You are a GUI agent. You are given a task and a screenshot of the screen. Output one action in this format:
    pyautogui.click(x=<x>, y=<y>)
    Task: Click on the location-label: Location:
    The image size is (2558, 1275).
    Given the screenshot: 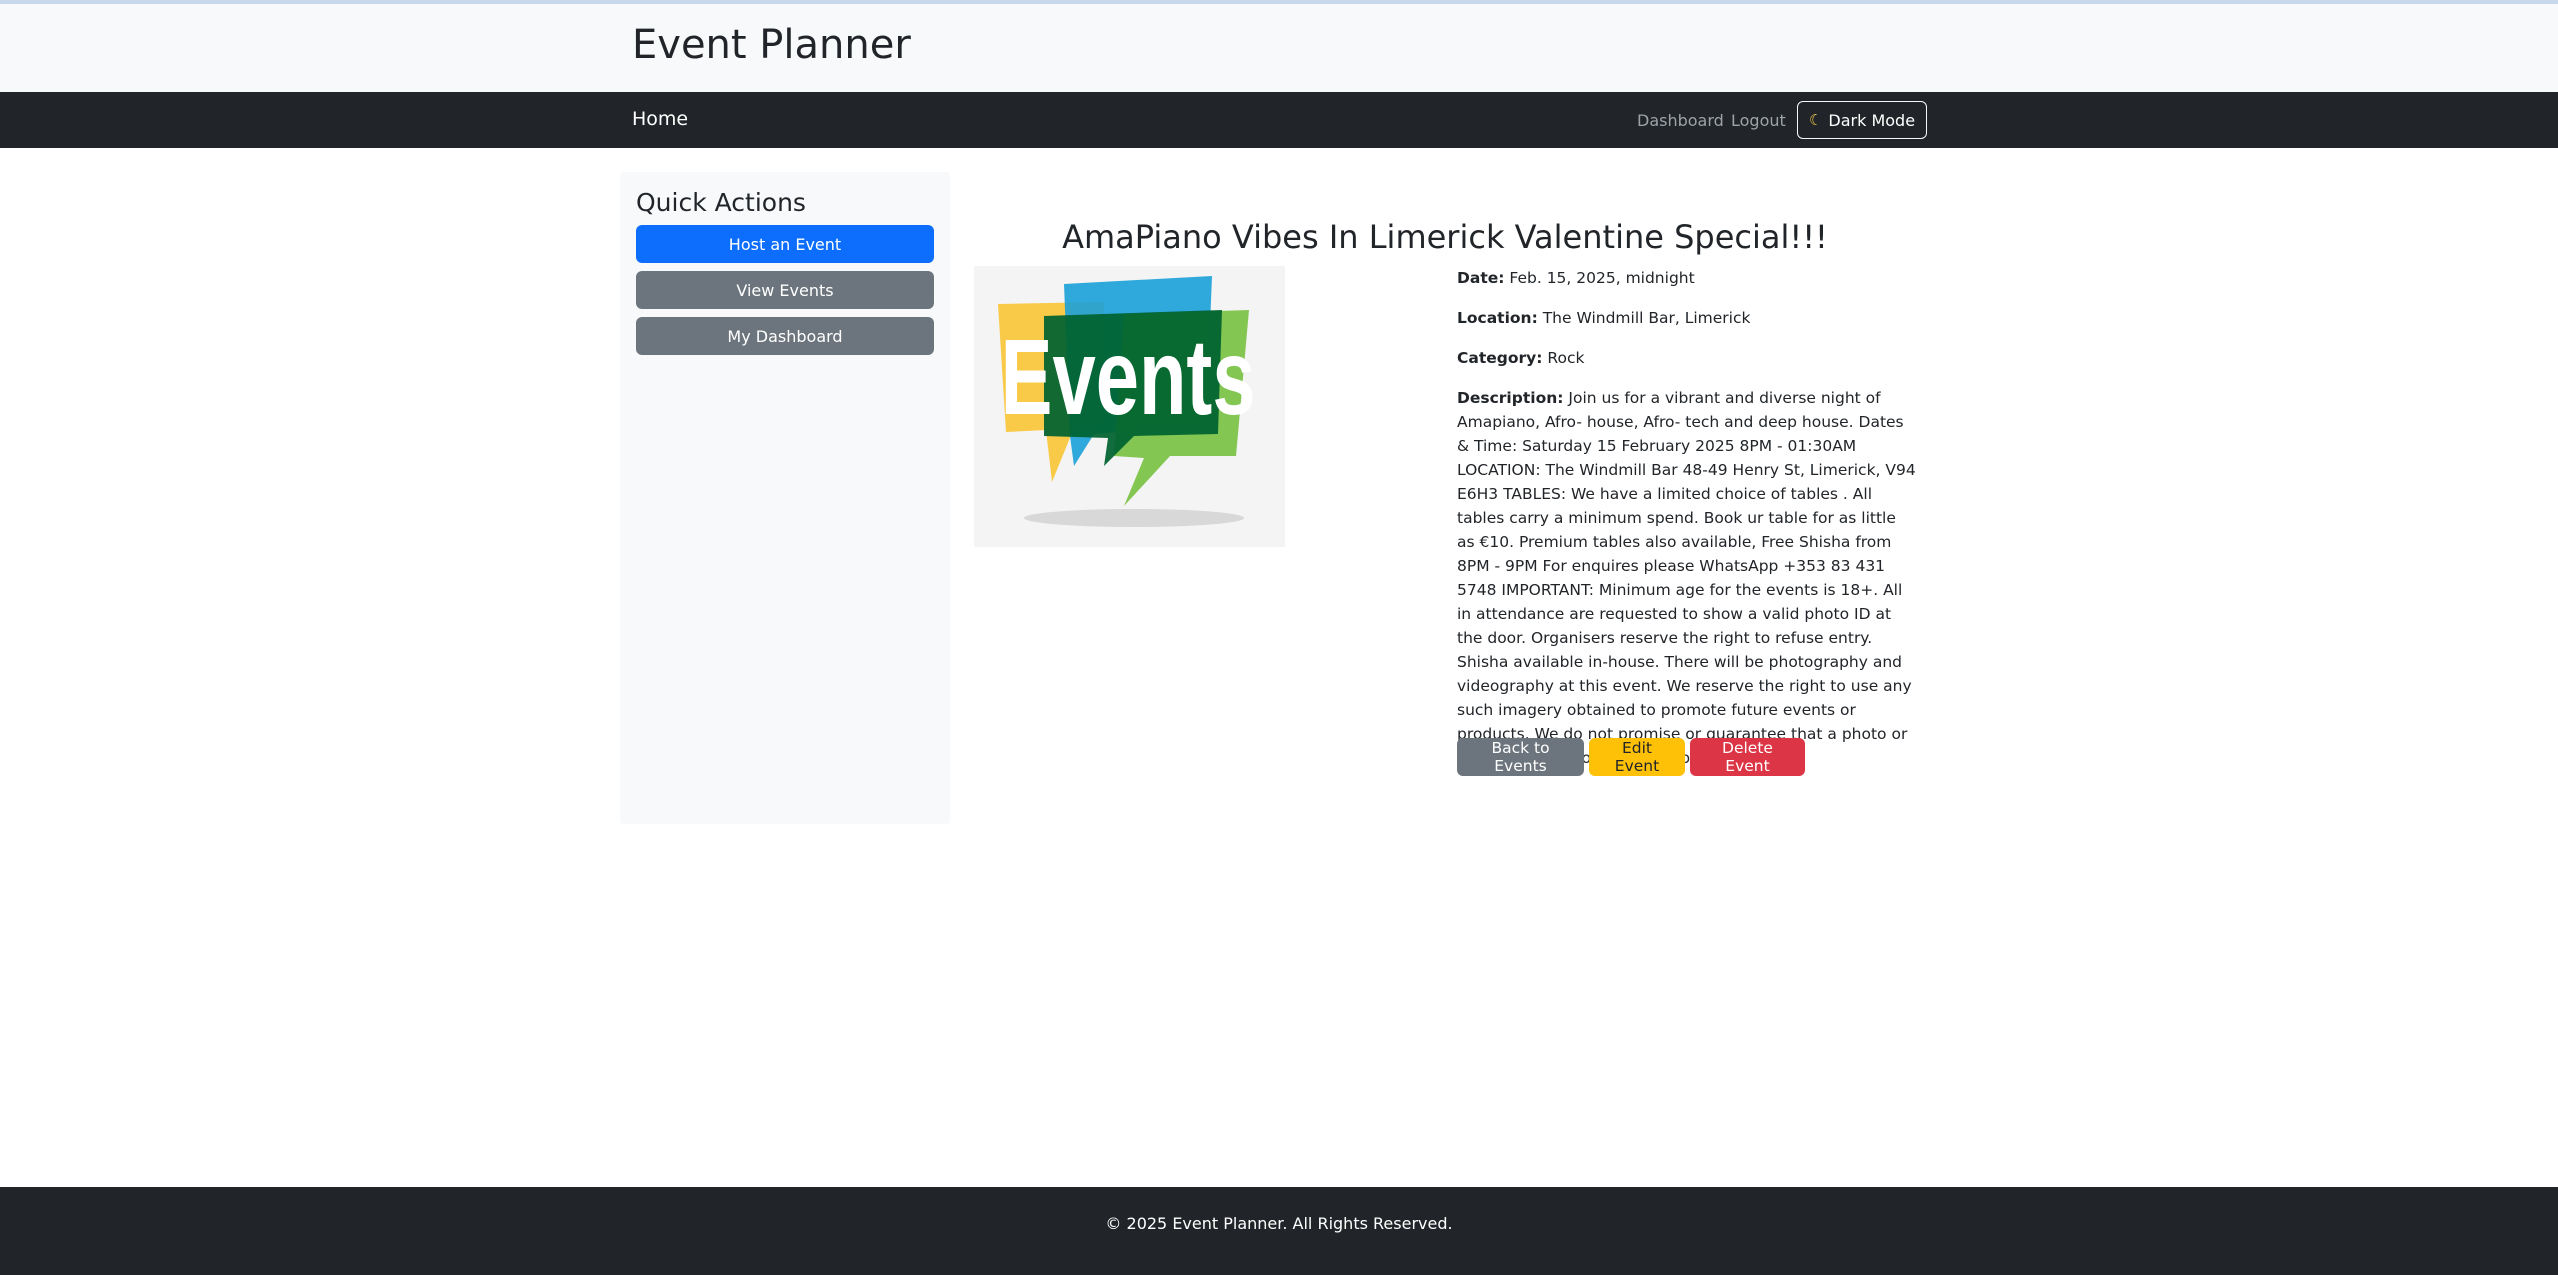 What is the action you would take?
    pyautogui.click(x=1497, y=318)
    